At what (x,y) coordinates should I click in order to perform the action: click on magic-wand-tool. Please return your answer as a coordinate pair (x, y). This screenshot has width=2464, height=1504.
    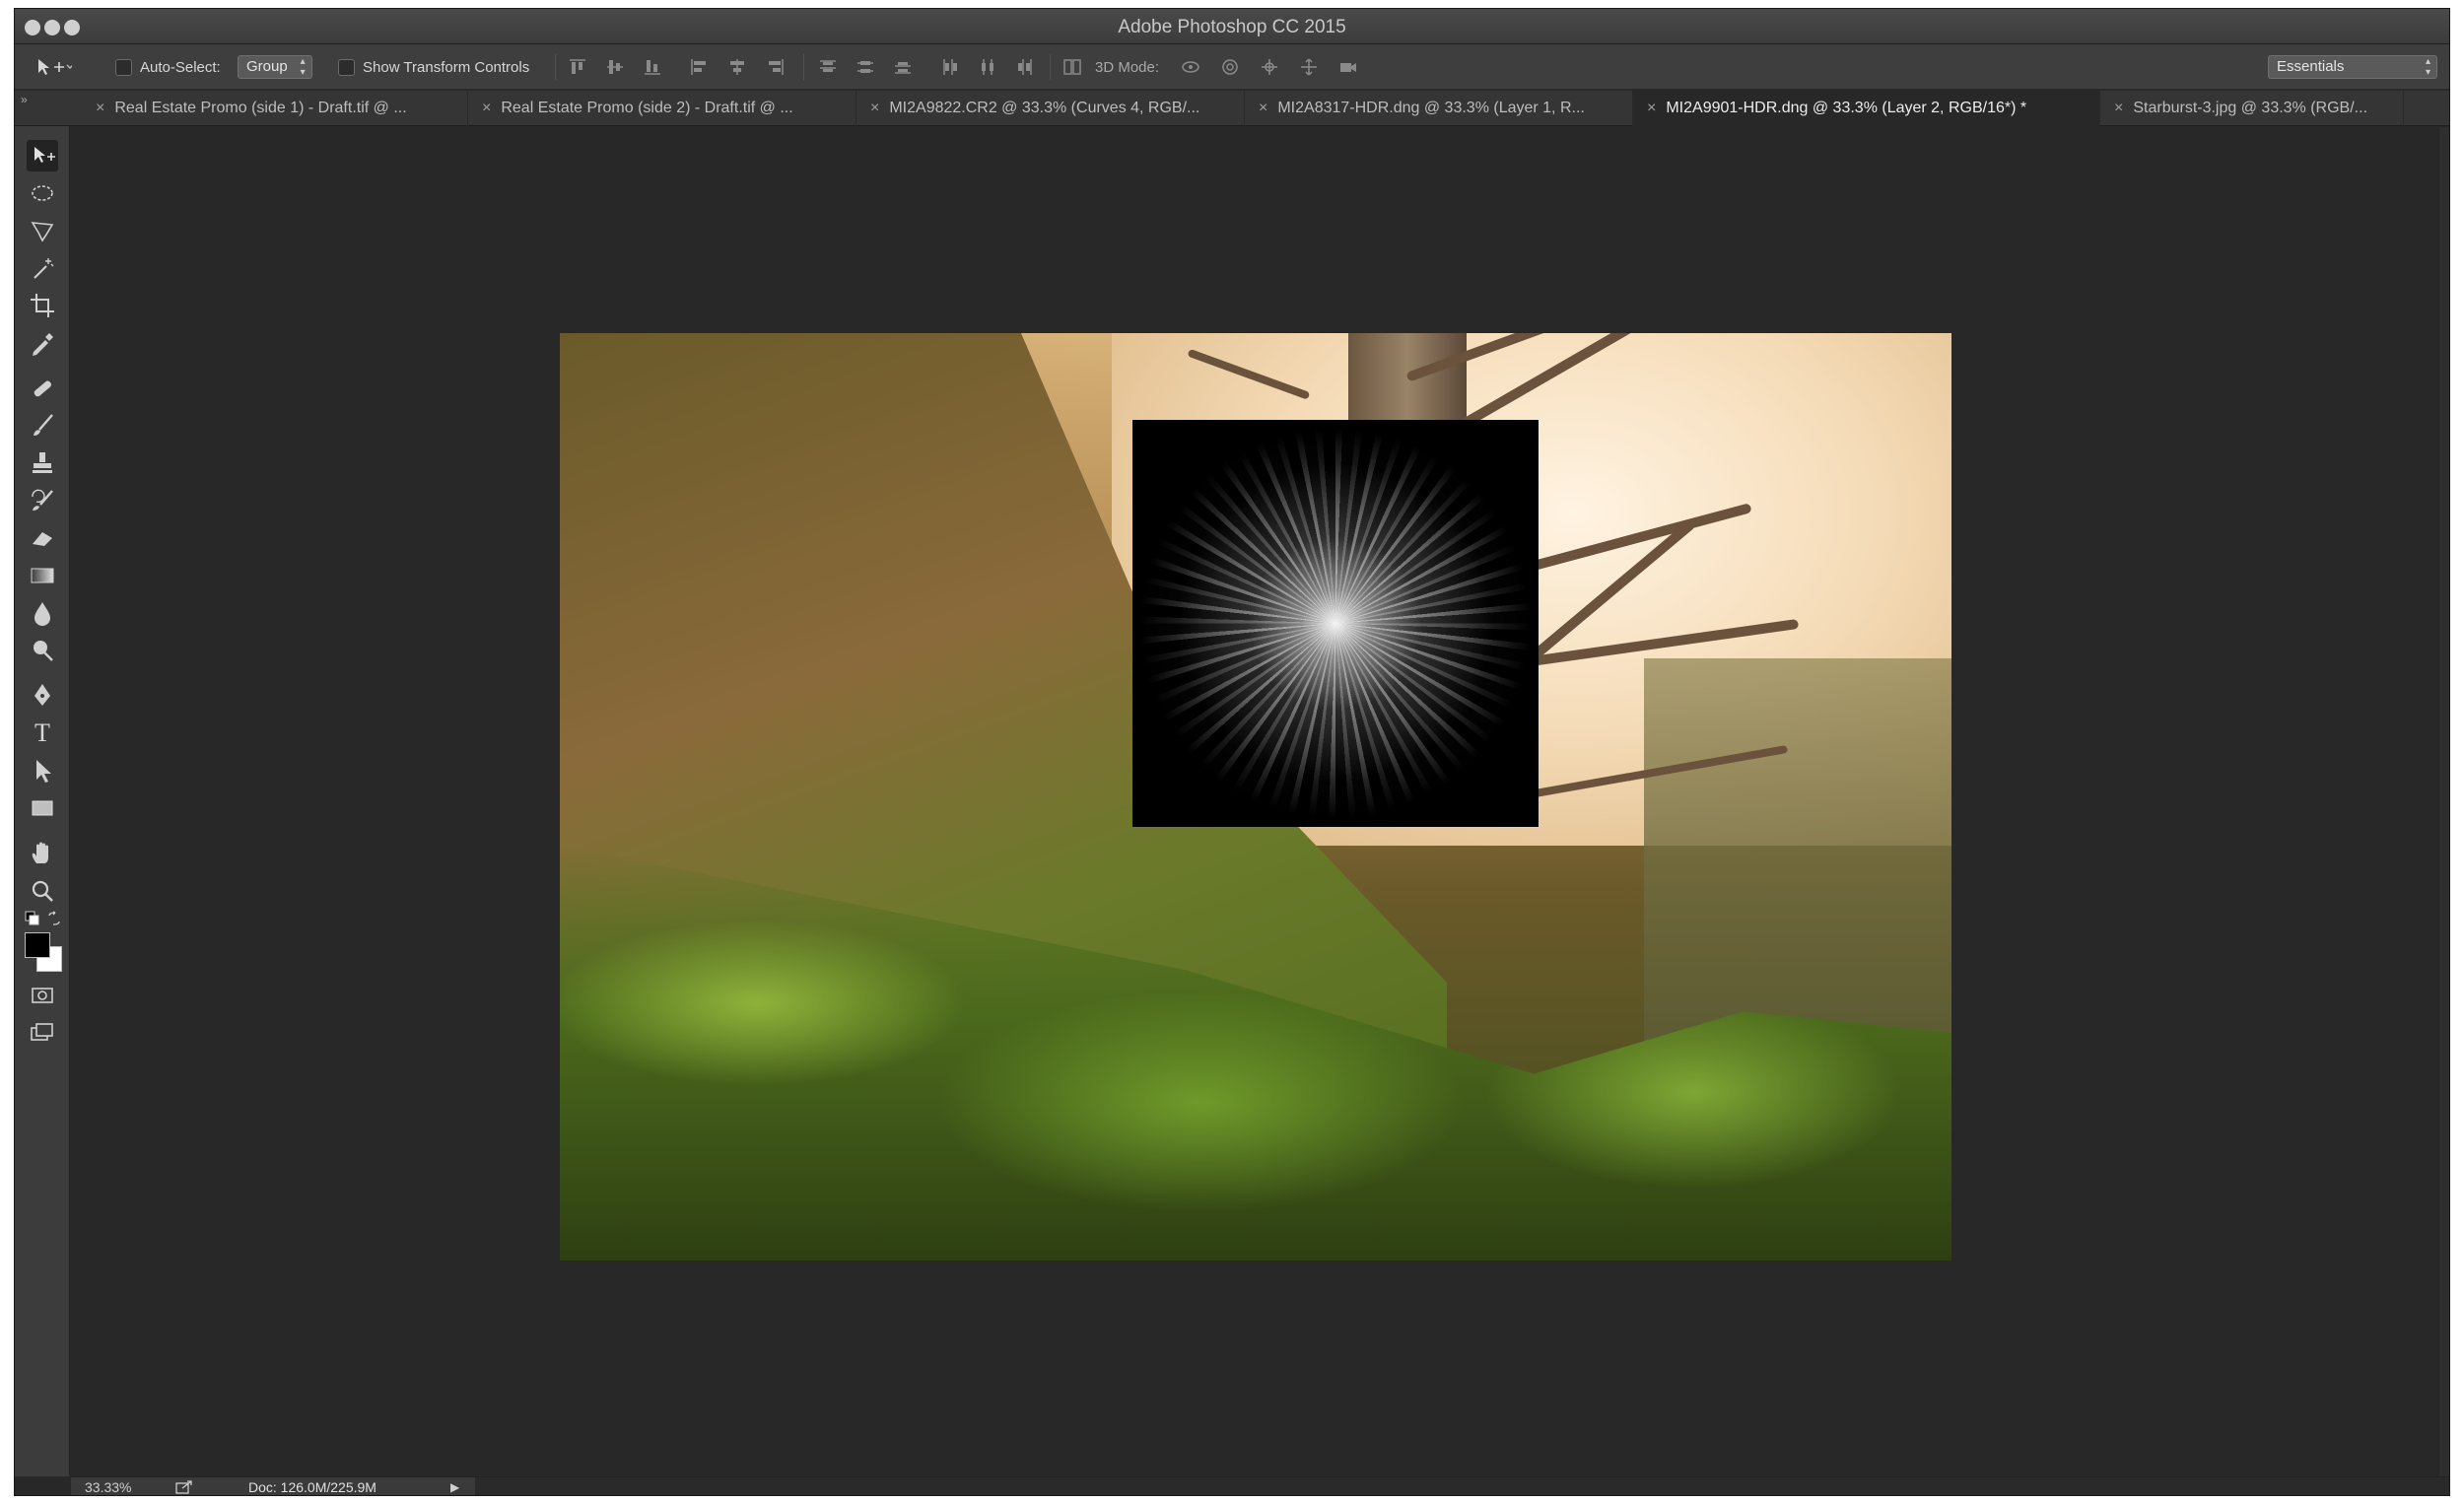
    Looking at the image, I should click on (42, 268).